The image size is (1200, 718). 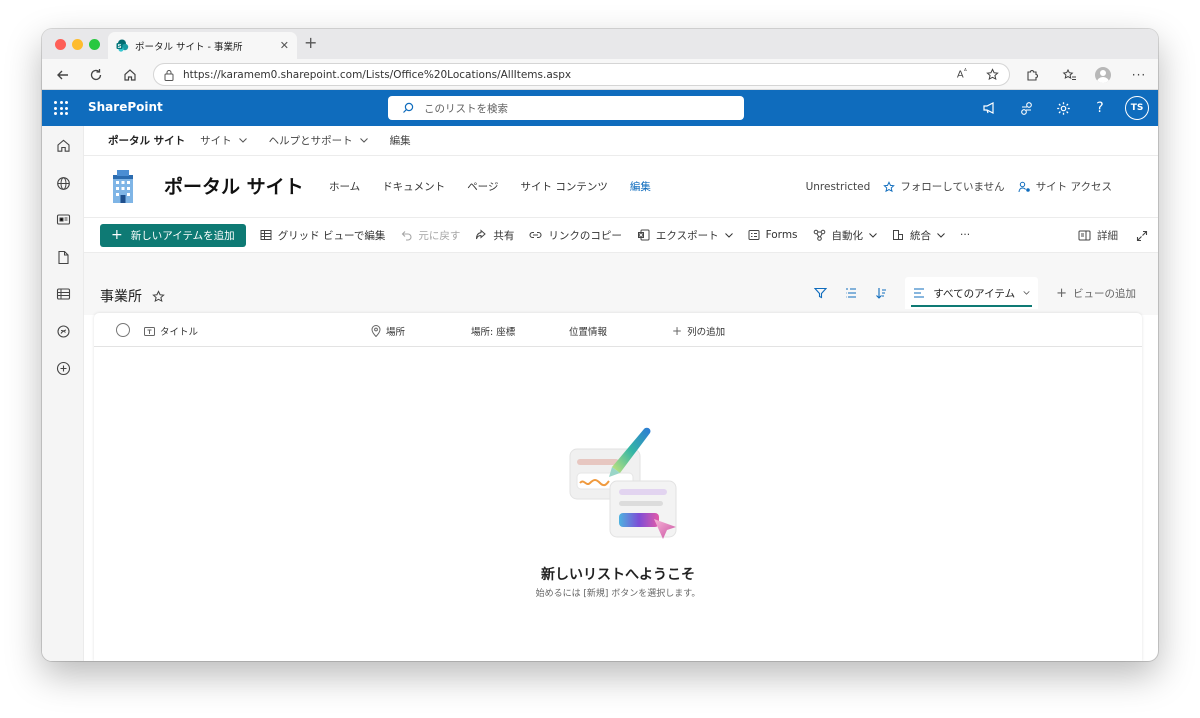 I want to click on view-selector: すべてのアイテム, so click(x=972, y=293).